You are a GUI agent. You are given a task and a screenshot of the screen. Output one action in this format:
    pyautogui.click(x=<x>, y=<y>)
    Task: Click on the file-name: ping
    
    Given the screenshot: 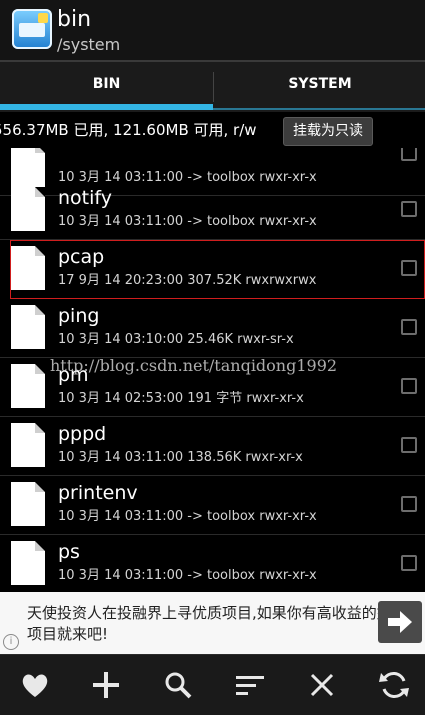 What is the action you would take?
    pyautogui.click(x=79, y=316)
    